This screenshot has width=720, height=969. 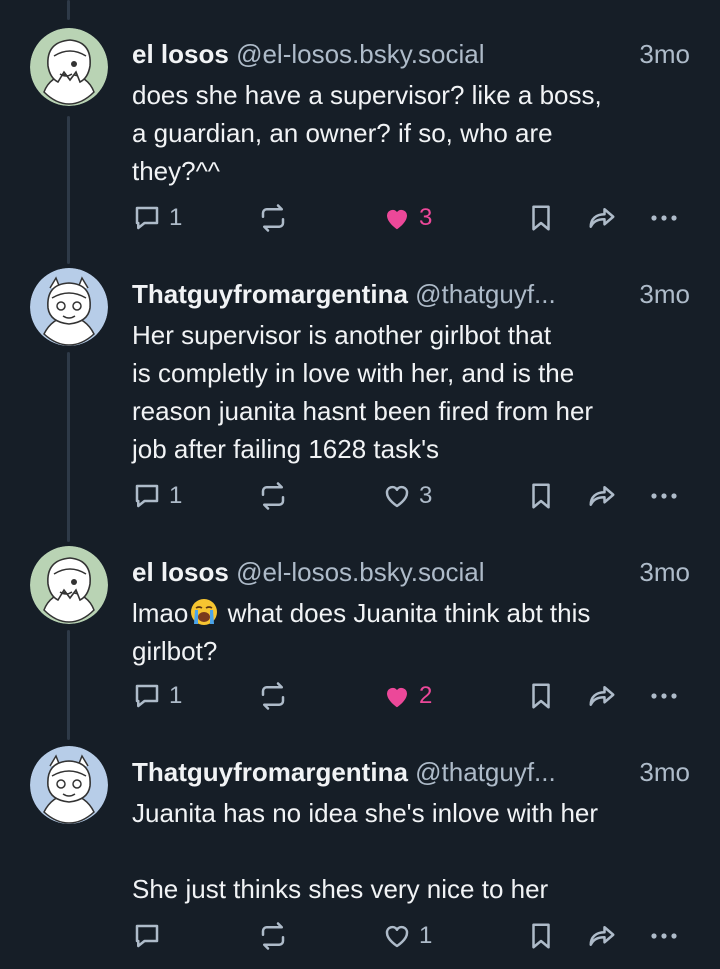 I want to click on reply-button, so click(x=150, y=936).